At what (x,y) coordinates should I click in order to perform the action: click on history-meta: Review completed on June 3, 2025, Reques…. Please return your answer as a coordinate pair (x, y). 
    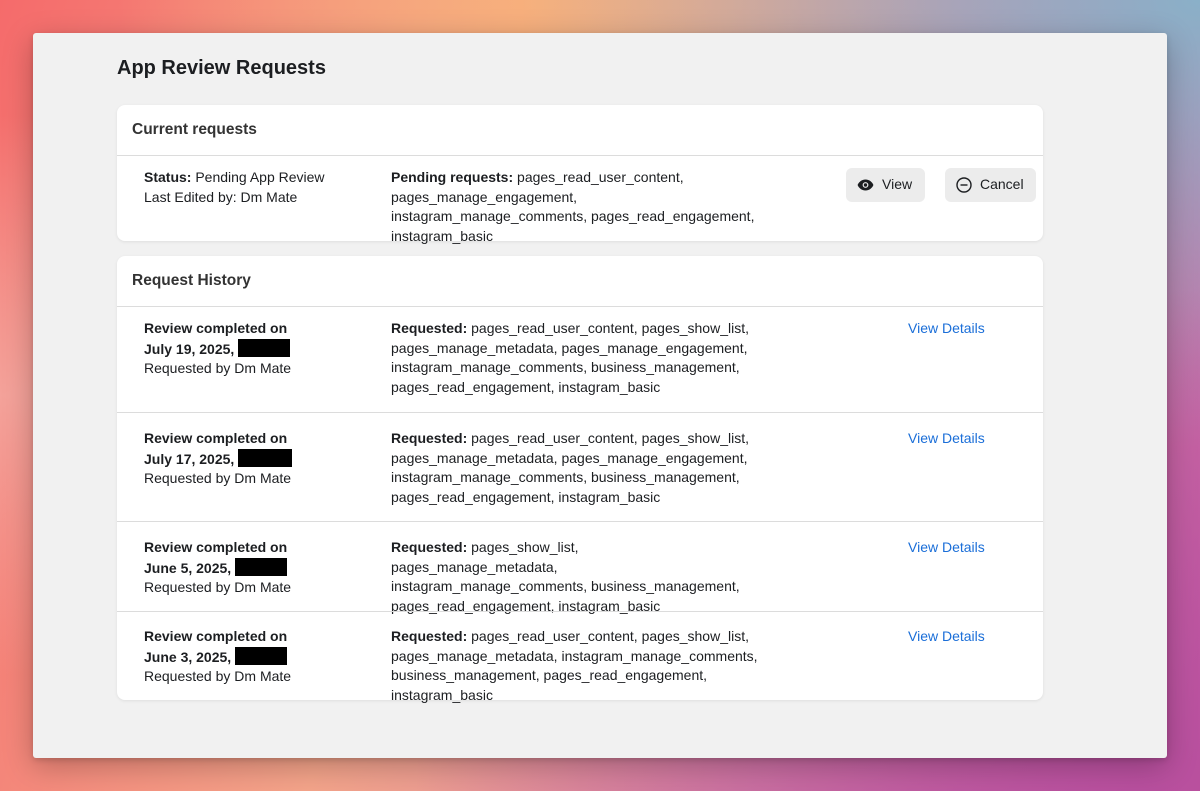
    Looking at the image, I should click on (217, 657).